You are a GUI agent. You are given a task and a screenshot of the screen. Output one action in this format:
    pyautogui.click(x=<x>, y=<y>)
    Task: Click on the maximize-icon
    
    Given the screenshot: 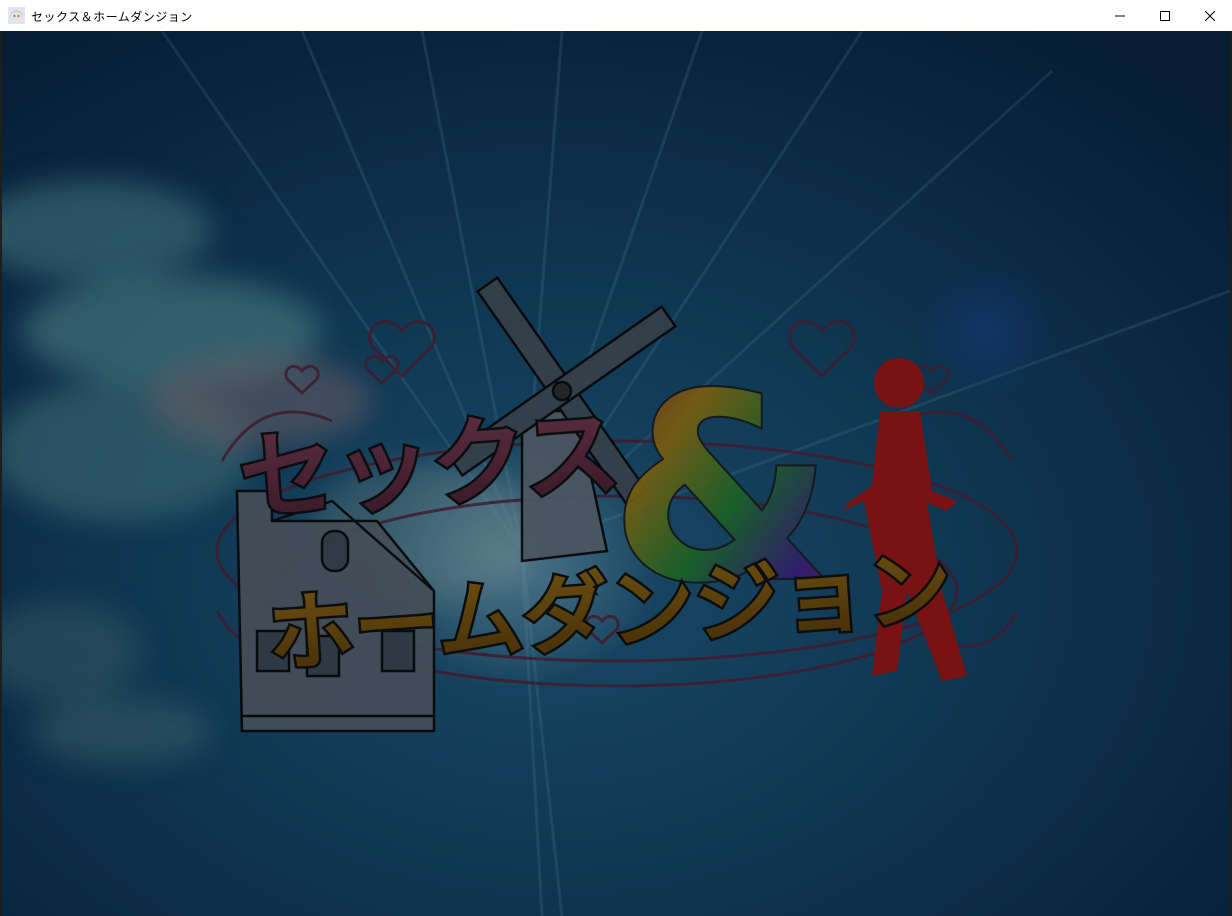 What is the action you would take?
    pyautogui.click(x=1164, y=15)
    